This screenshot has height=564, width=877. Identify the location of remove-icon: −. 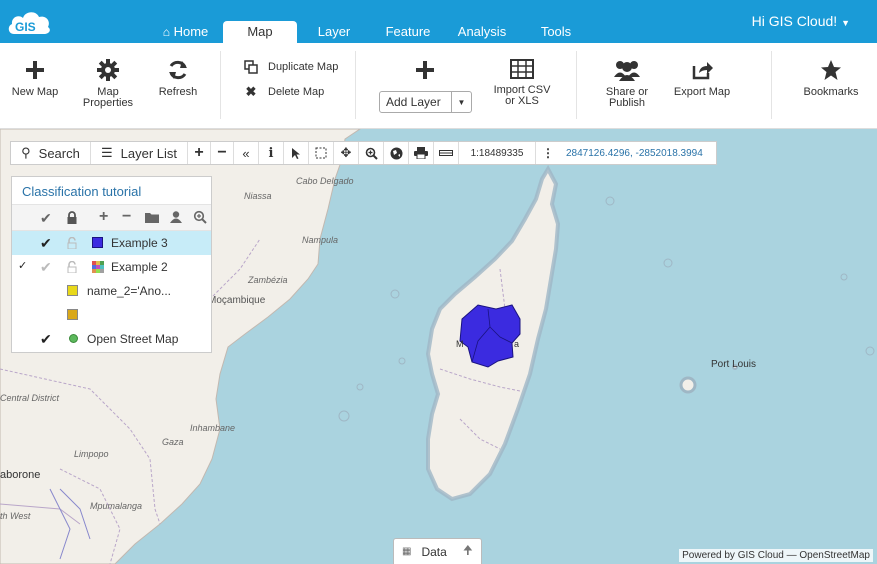
(126, 217).